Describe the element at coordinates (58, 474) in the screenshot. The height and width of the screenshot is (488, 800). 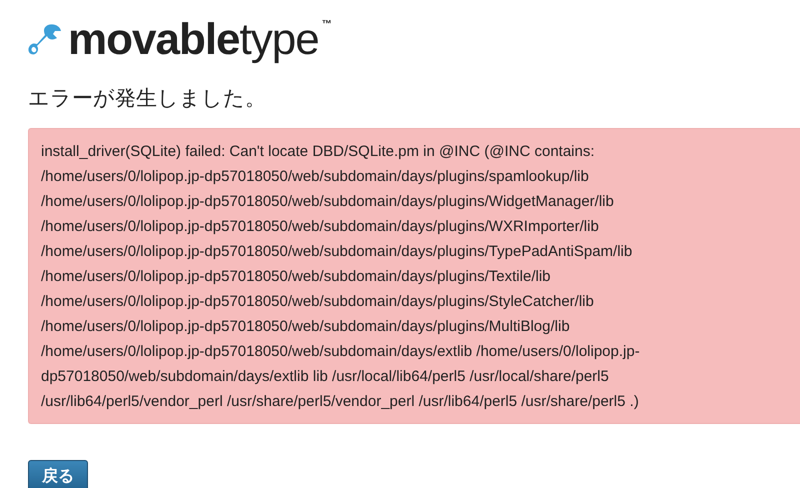
I see `back-button: 戻る` at that location.